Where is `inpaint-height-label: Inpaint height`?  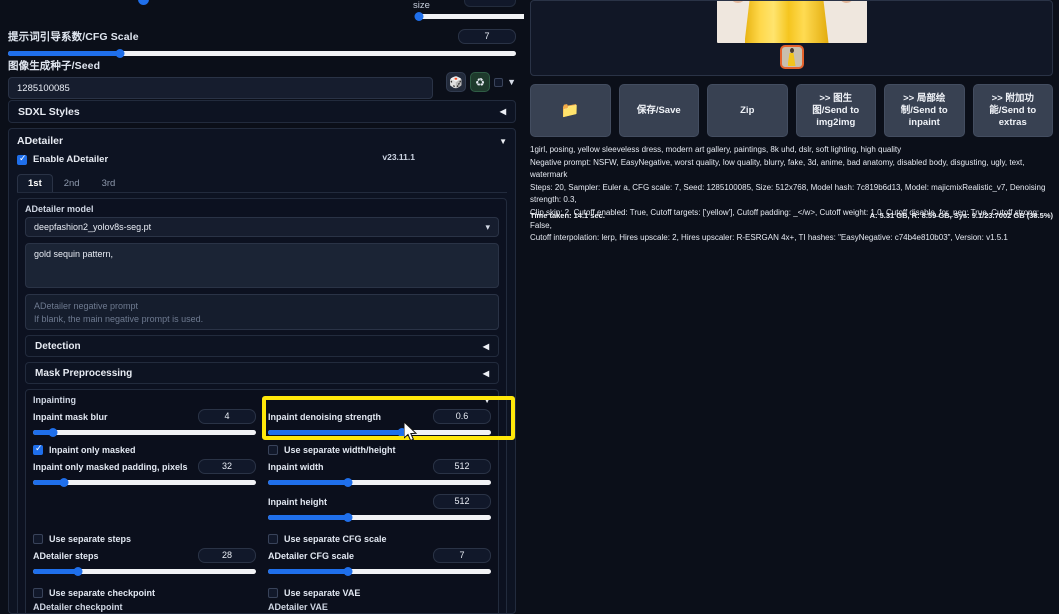
inpaint-height-label: Inpaint height is located at coordinates (297, 501).